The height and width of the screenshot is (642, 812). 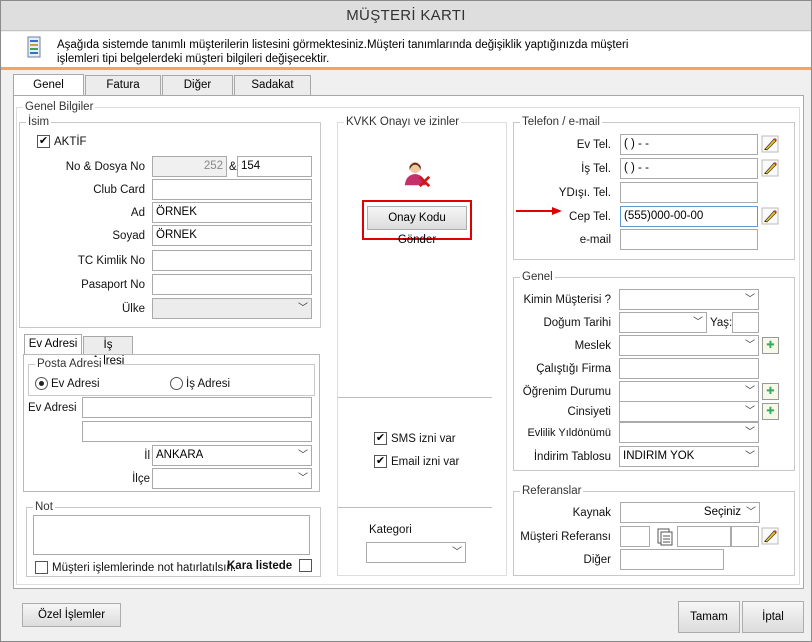 What do you see at coordinates (689, 456) in the screenshot?
I see `indirim-tablosu-select: INDIRIM YOK ﹀` at bounding box center [689, 456].